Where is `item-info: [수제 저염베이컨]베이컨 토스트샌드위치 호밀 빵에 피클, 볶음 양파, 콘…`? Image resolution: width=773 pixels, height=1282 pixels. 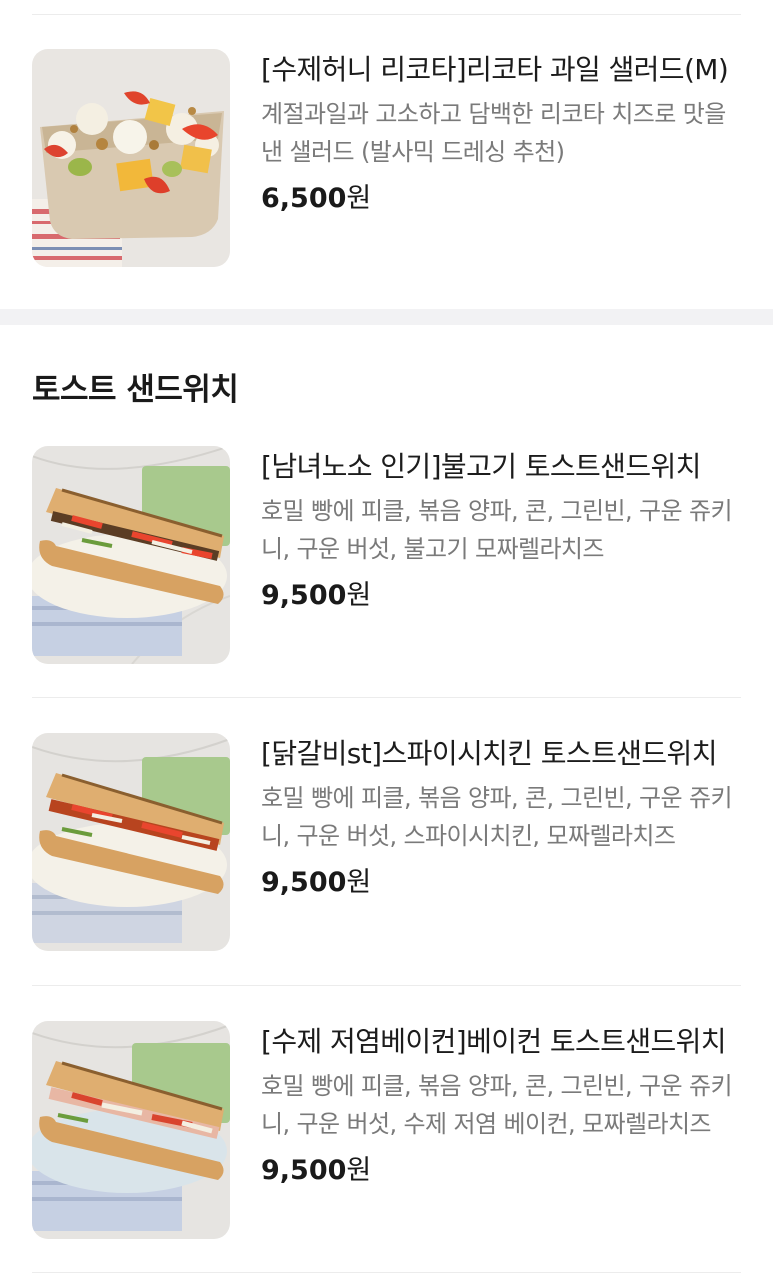 item-info: [수제 저염베이컨]베이컨 토스트샌드위치 호밀 빵에 피클, 볶음 양파, 콘… is located at coordinates (501, 1105).